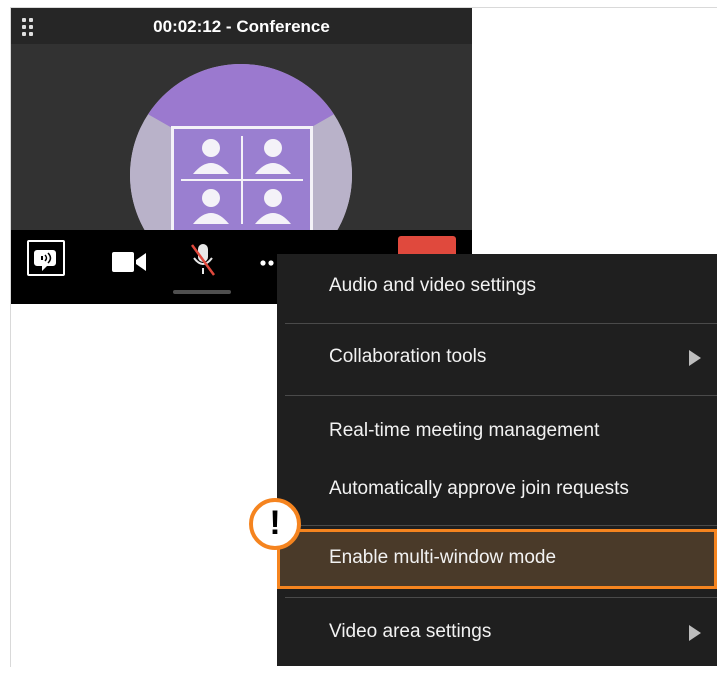 The image size is (717, 674). I want to click on menu-item-collaboration-tools: Collaboration tools, so click(497, 358).